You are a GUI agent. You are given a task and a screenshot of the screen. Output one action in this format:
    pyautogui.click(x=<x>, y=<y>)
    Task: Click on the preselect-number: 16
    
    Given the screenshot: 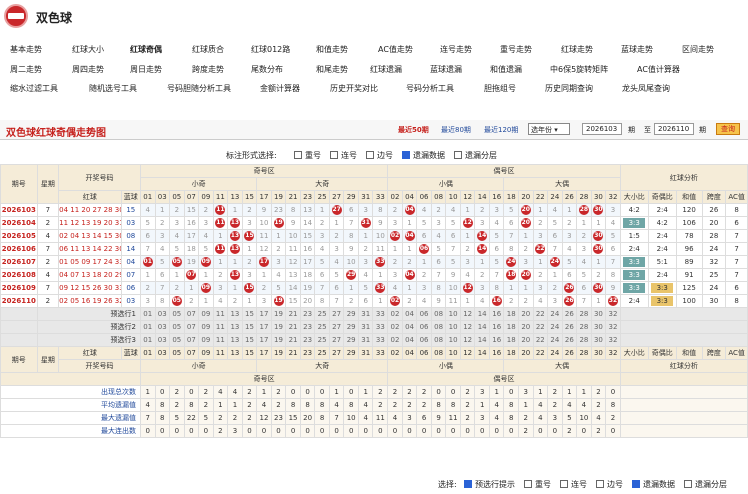 What is the action you would take?
    pyautogui.click(x=496, y=340)
    